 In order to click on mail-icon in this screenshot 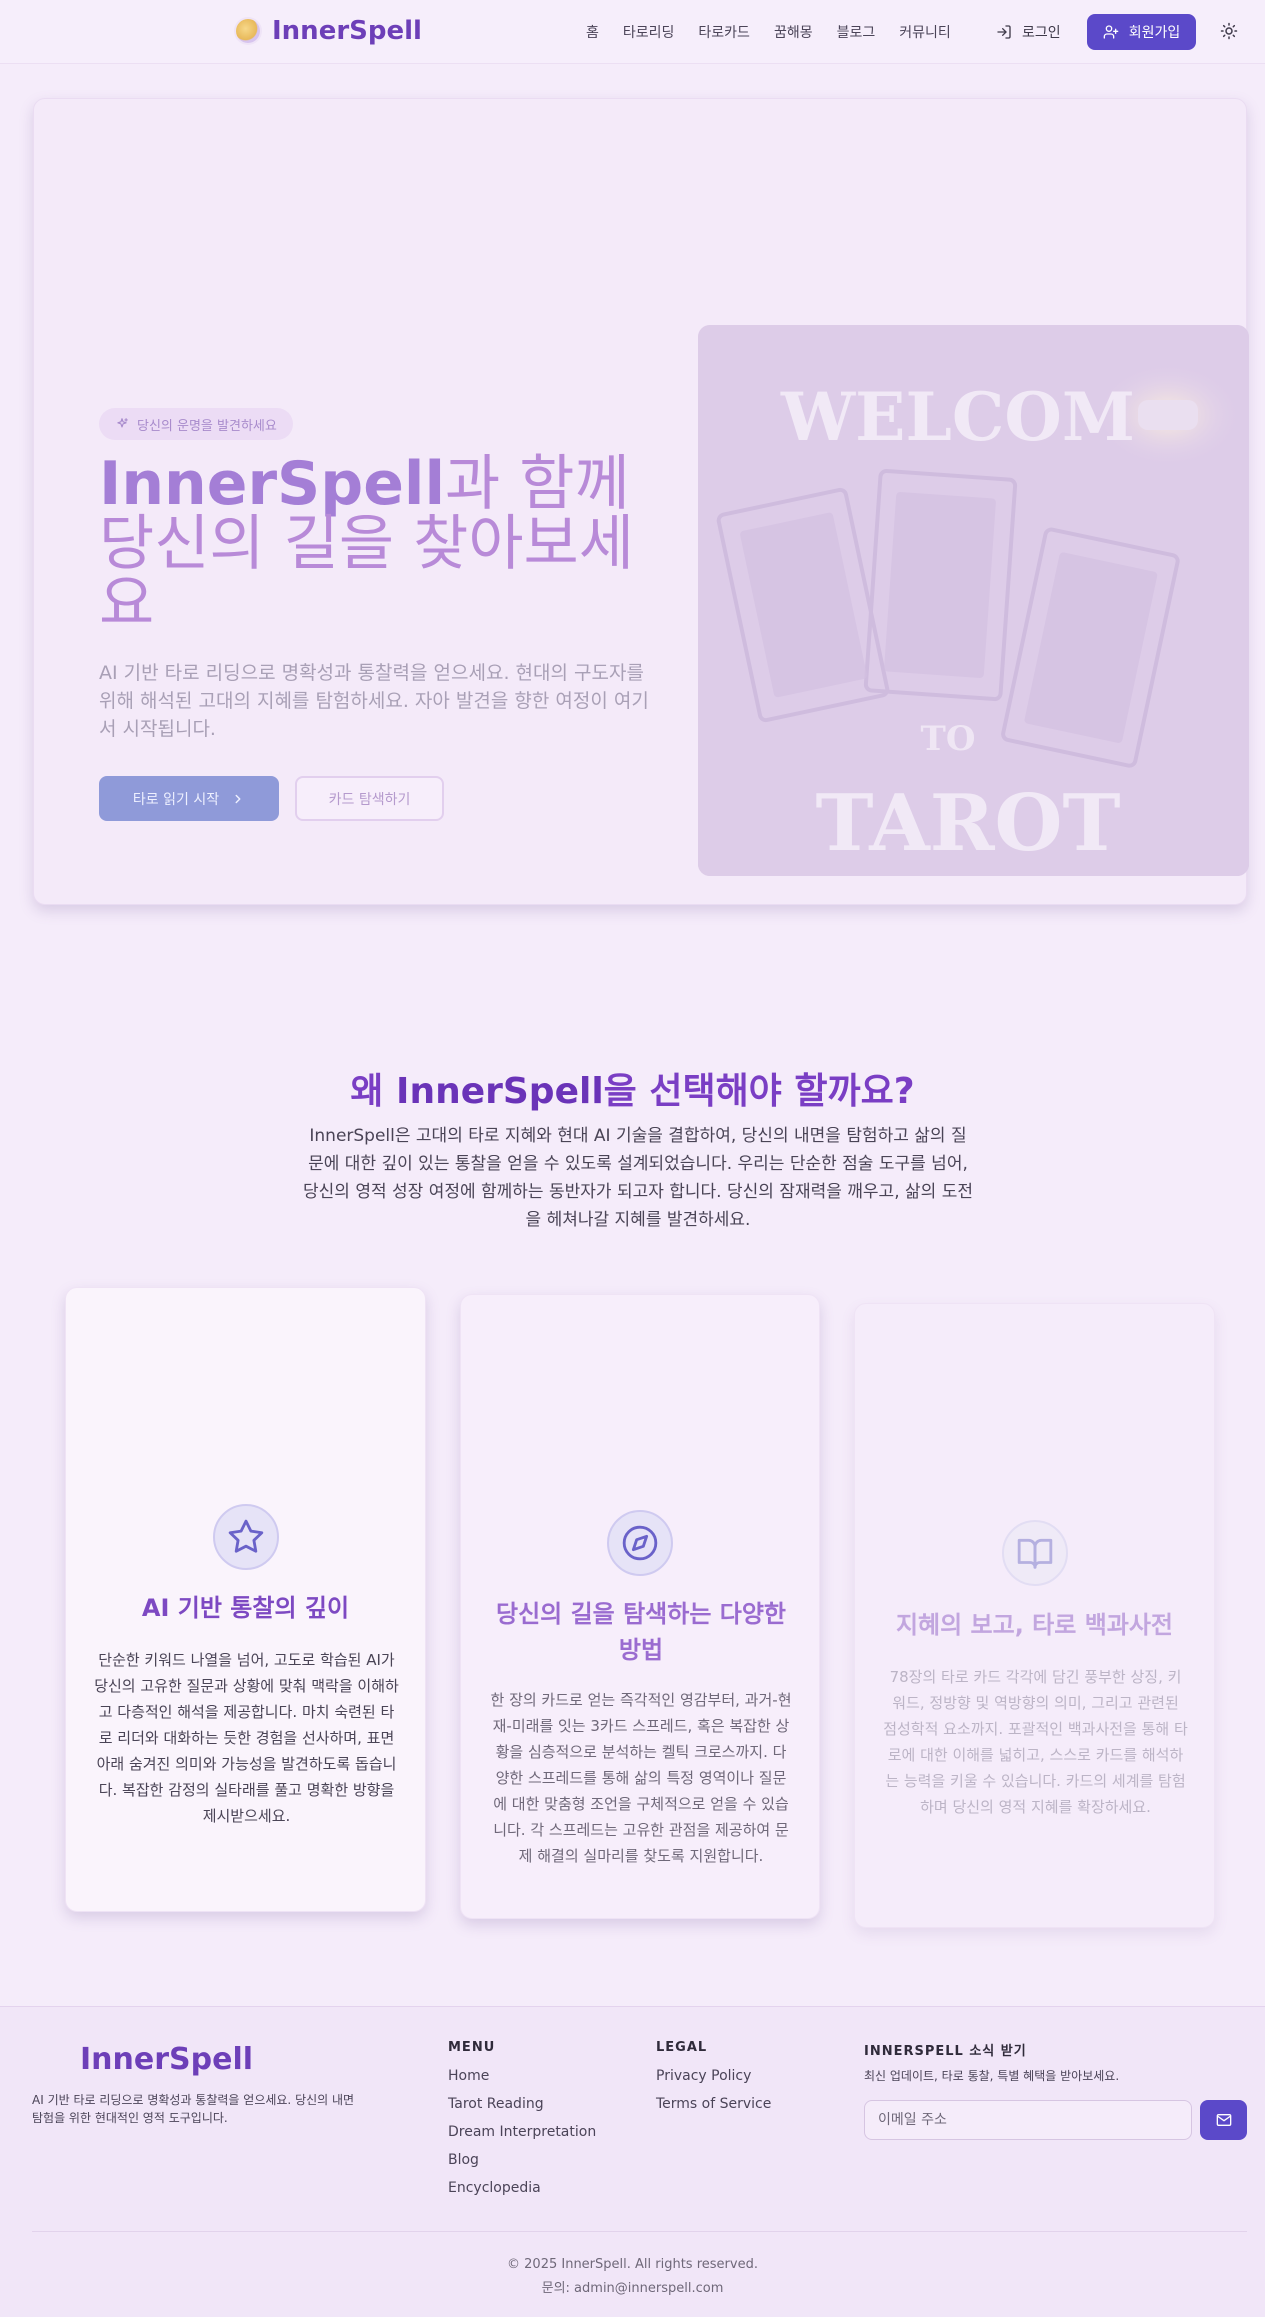, I will do `click(1223, 2120)`.